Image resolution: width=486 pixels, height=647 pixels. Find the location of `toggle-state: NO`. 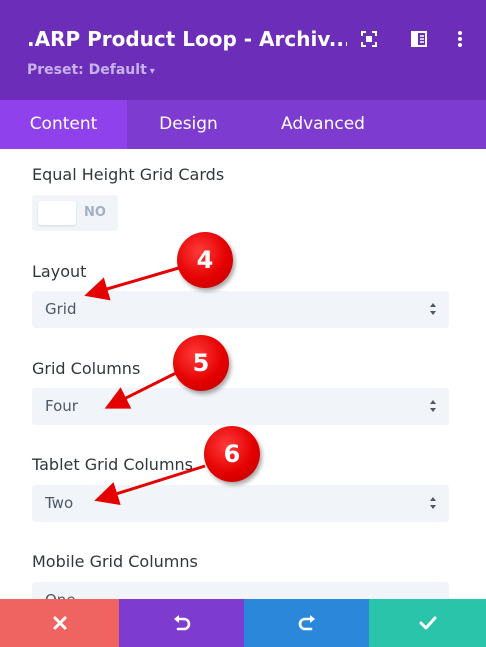

toggle-state: NO is located at coordinates (95, 212).